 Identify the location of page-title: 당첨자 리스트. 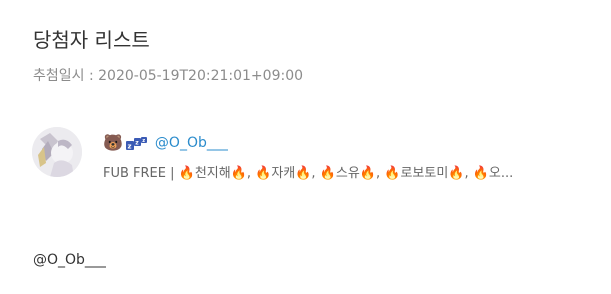
(91, 40).